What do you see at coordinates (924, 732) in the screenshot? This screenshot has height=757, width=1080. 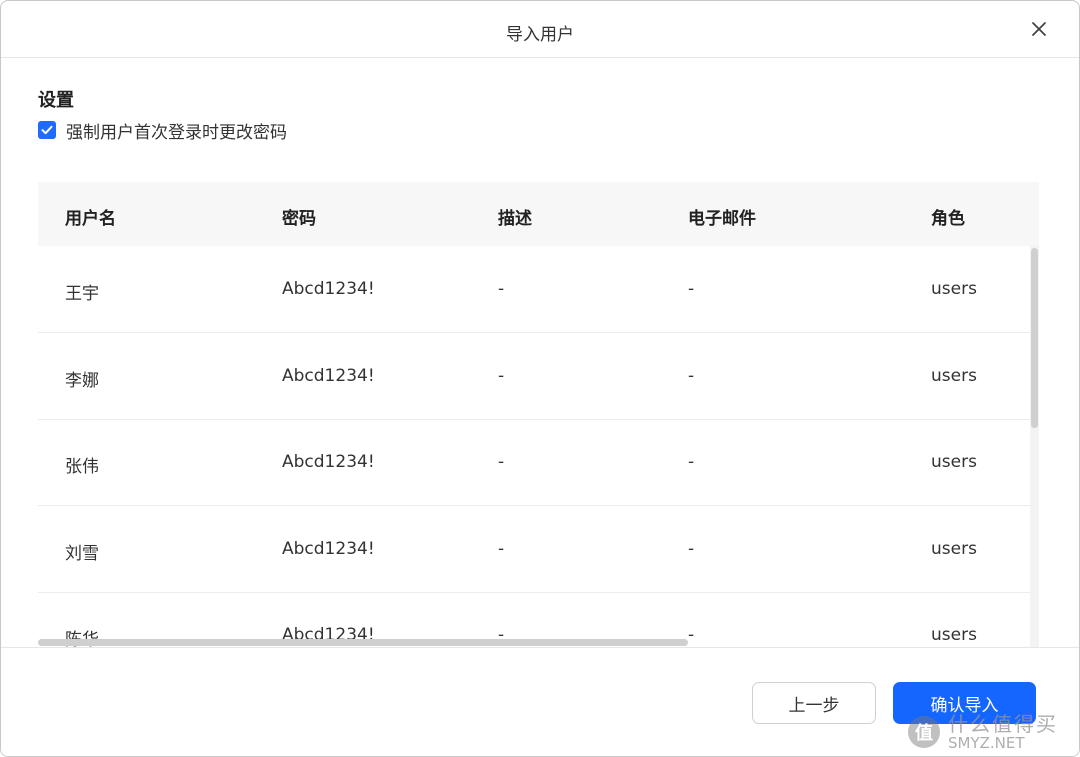 I see `watermark-logo-icon: 值` at bounding box center [924, 732].